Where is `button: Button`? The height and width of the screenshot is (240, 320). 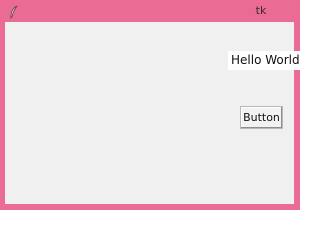
button: Button is located at coordinates (261, 117).